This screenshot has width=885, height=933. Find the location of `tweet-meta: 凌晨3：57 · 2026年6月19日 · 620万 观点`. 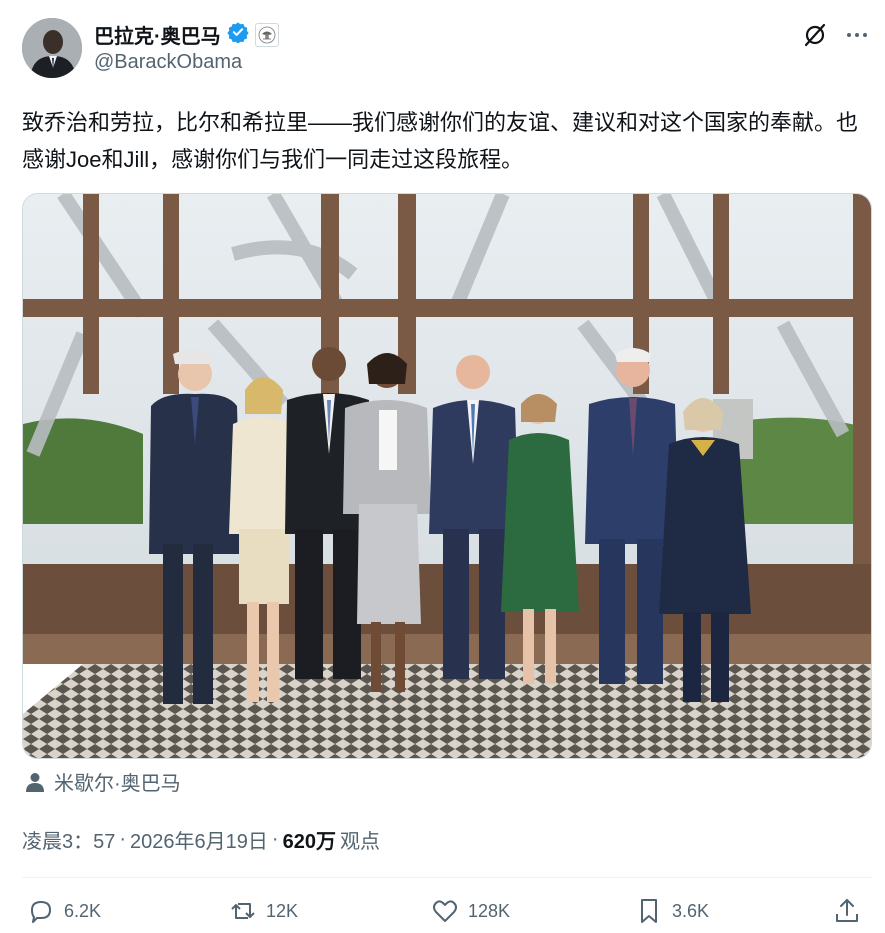

tweet-meta: 凌晨3：57 · 2026年6月19日 · 620万 观点 is located at coordinates (201, 839).